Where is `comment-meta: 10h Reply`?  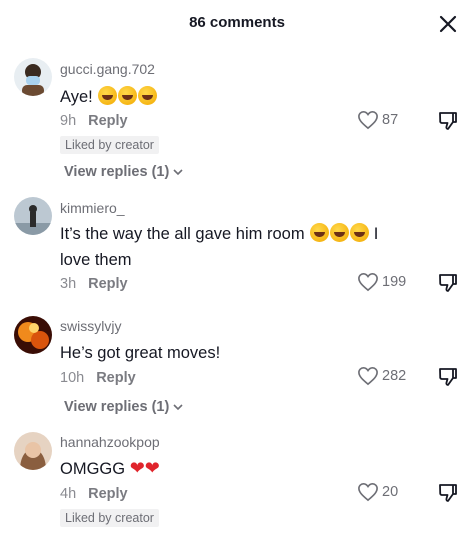
comment-meta: 10h Reply is located at coordinates (98, 378).